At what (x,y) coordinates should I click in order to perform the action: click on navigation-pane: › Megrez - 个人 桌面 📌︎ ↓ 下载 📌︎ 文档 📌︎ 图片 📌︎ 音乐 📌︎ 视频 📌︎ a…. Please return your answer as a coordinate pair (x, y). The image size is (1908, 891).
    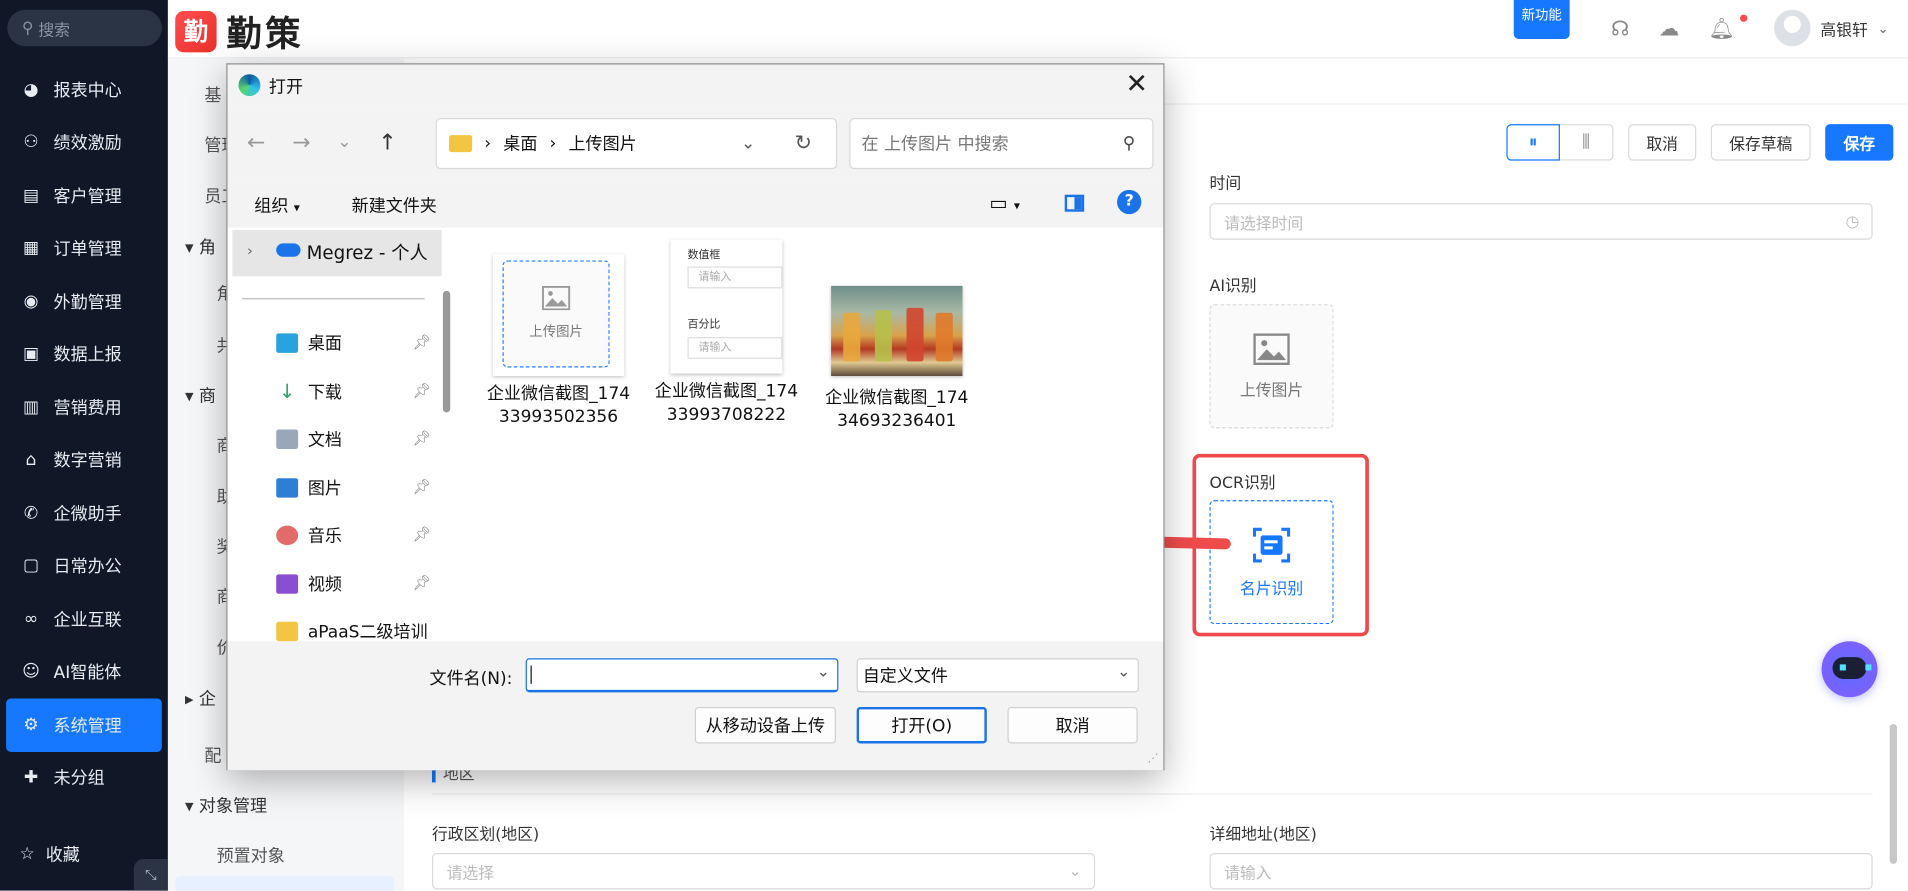
    Looking at the image, I should click on (344, 435).